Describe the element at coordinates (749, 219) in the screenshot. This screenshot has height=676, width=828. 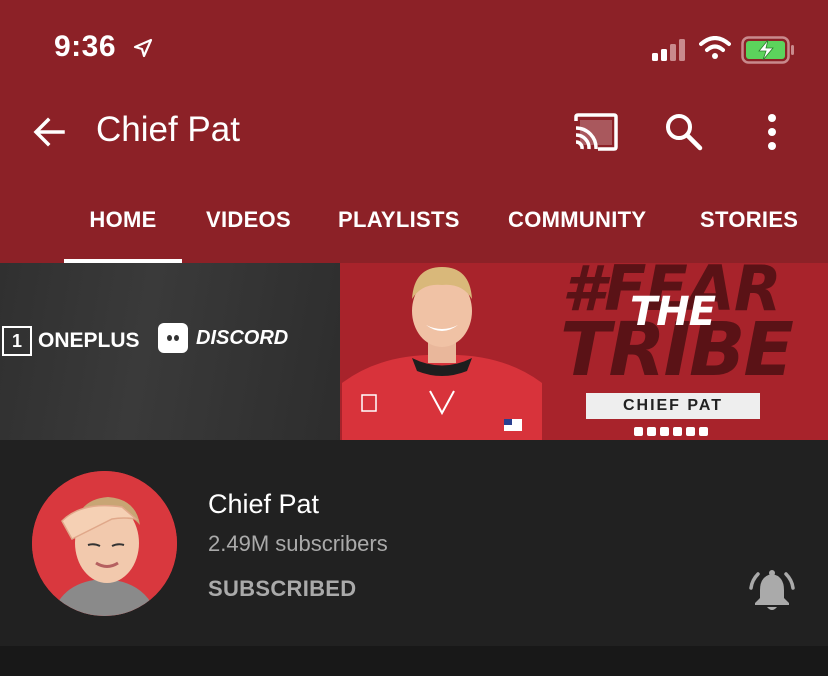
I see `tab-stories-label: STORIES` at that location.